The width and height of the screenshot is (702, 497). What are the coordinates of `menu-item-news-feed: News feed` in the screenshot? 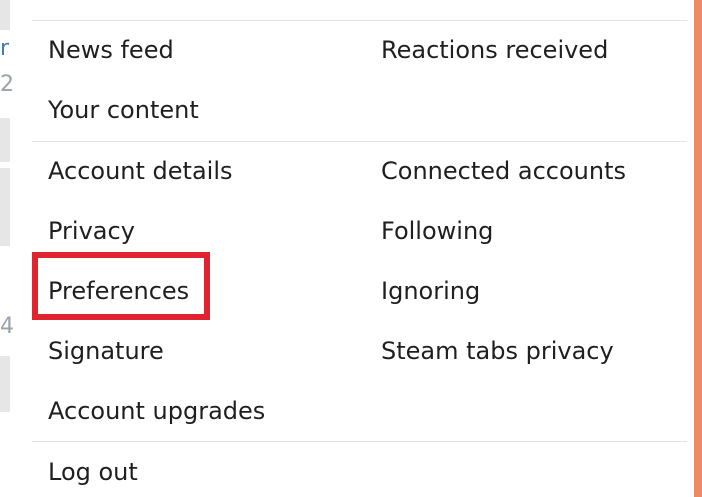 It's located at (111, 50).